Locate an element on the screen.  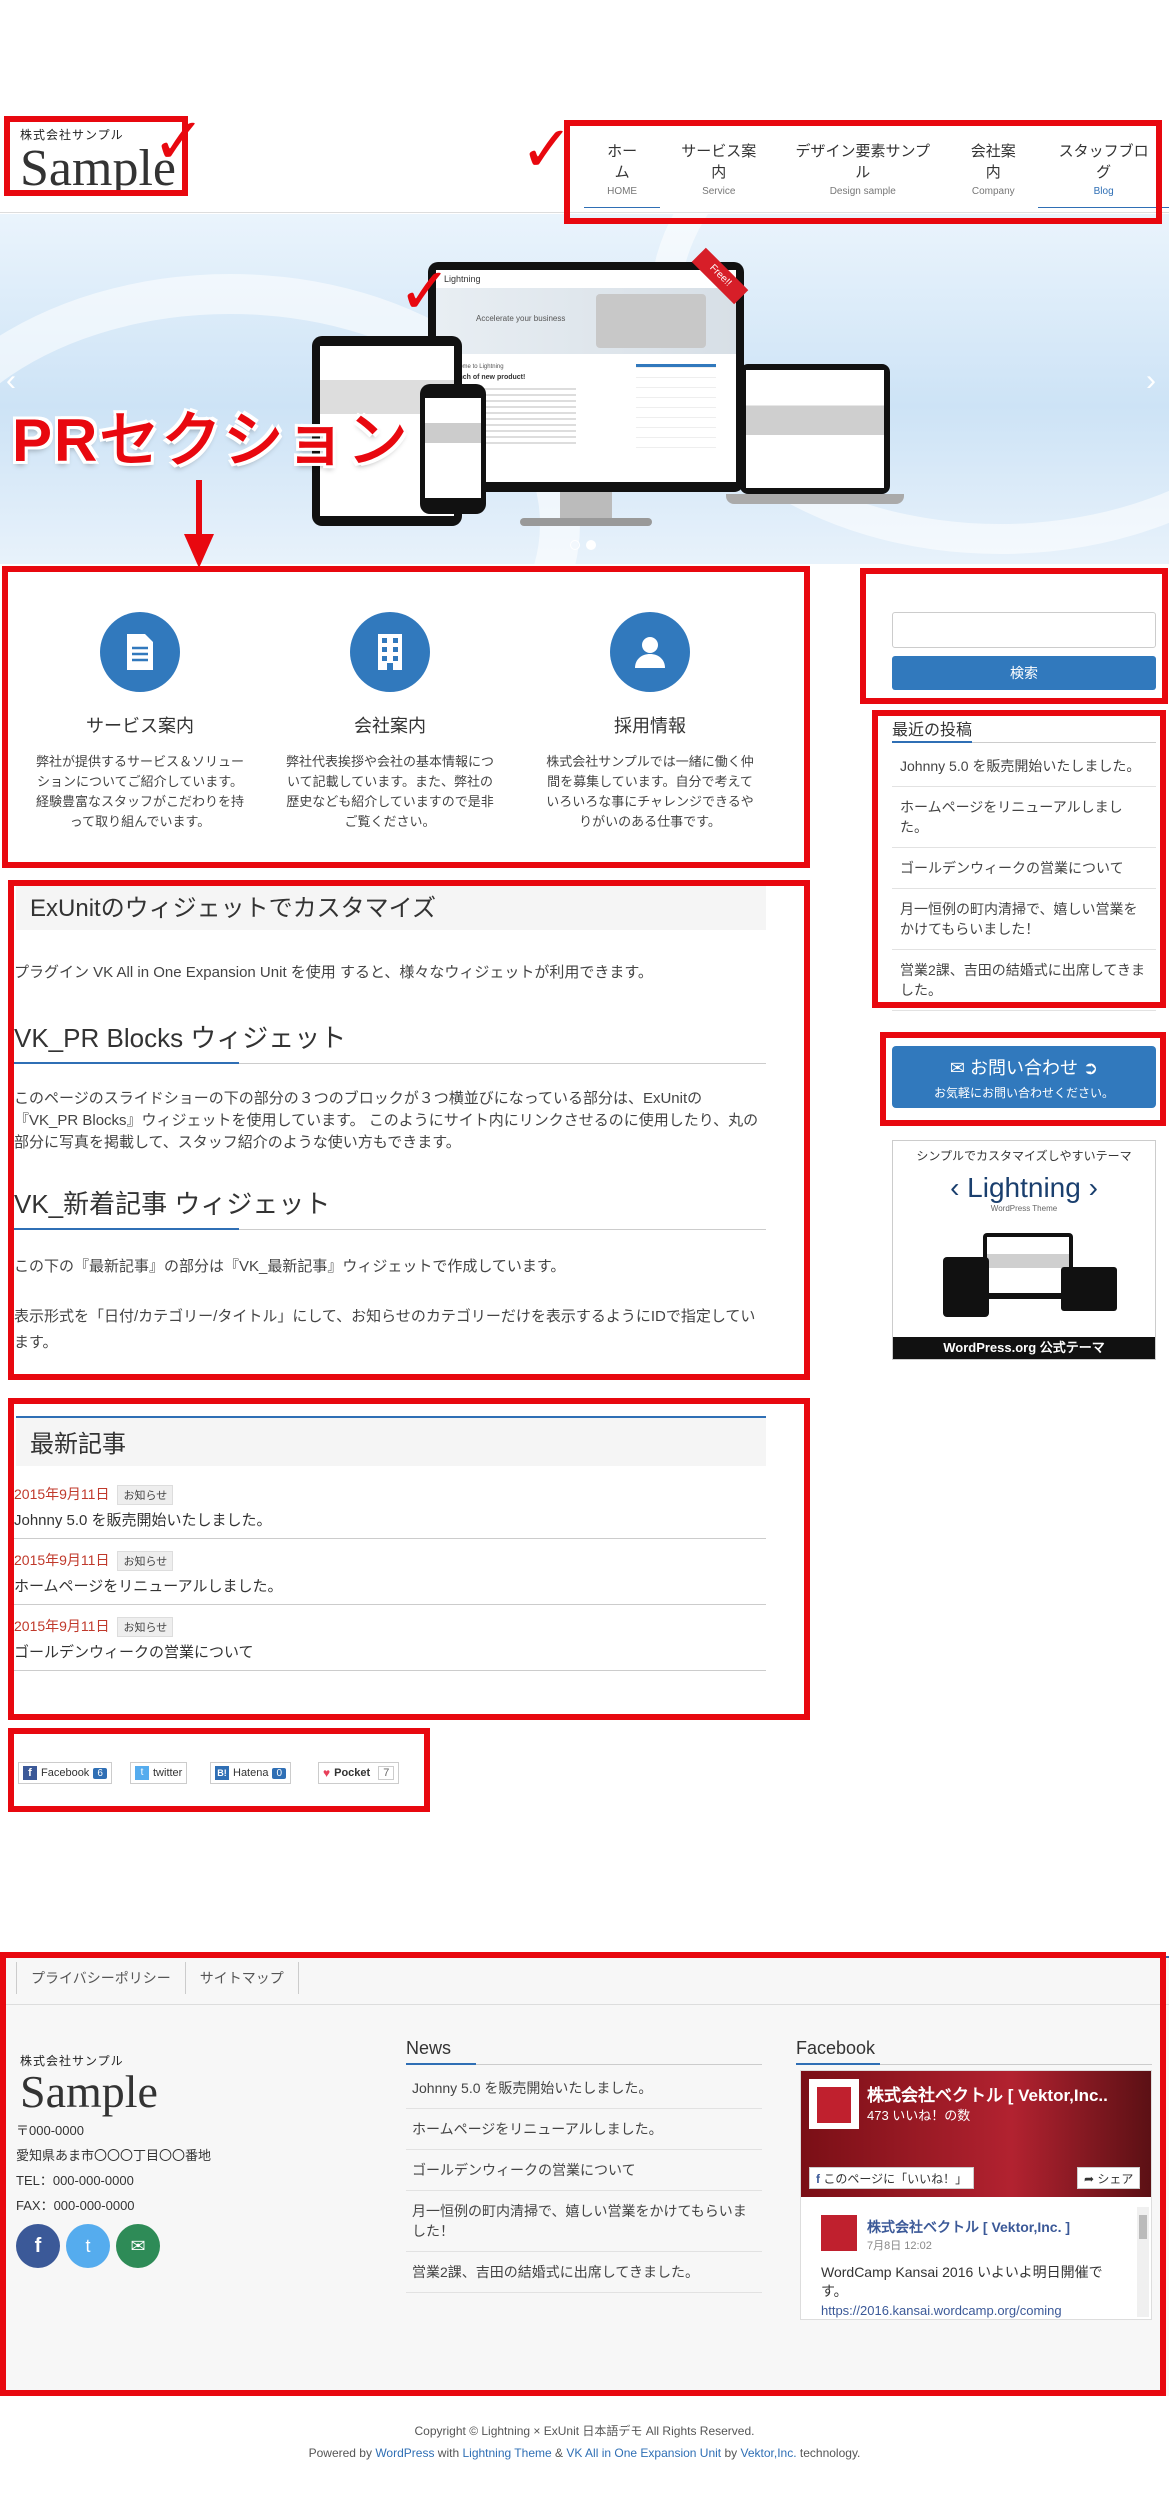
nav-sublabel: Company is located at coordinates (993, 191).